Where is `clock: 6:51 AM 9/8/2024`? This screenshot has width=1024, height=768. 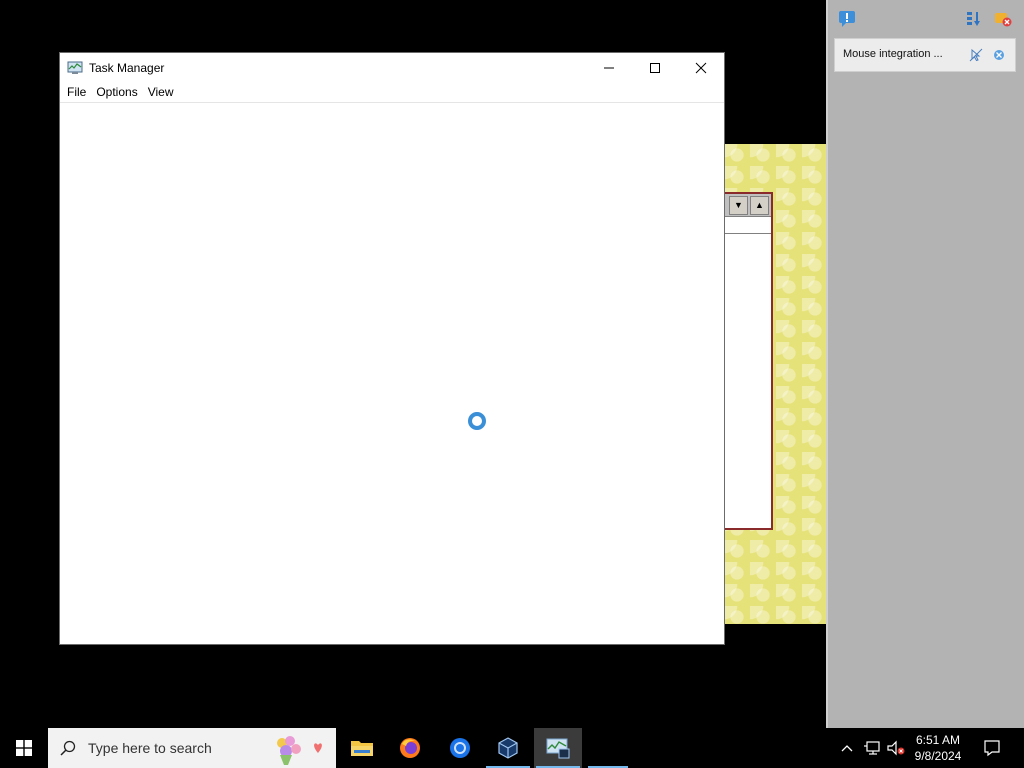 clock: 6:51 AM 9/8/2024 is located at coordinates (938, 748).